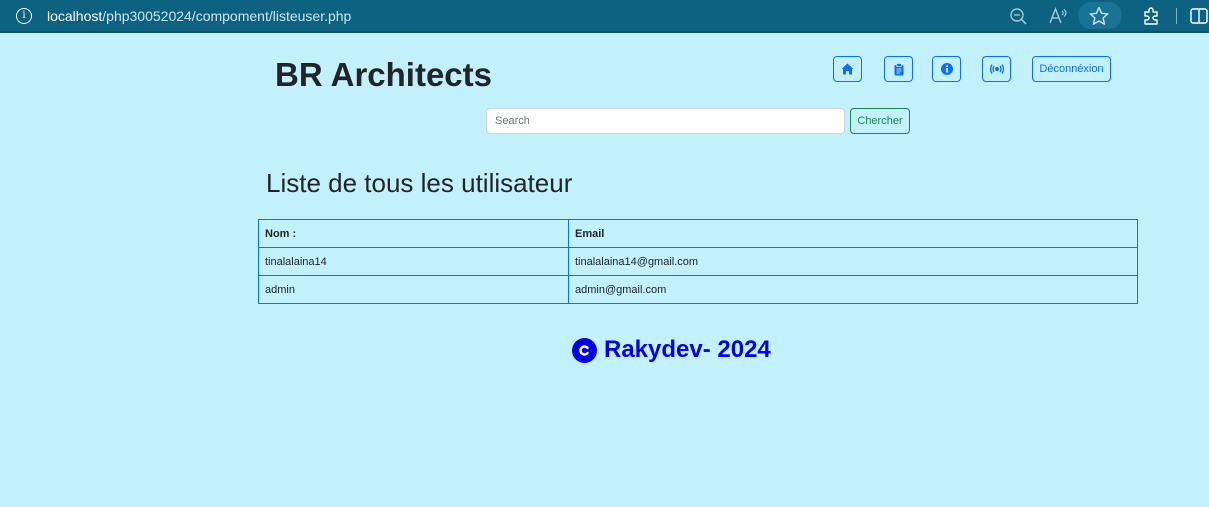 The width and height of the screenshot is (1209, 507). What do you see at coordinates (1058, 16) in the screenshot?
I see `read-aloud-icon` at bounding box center [1058, 16].